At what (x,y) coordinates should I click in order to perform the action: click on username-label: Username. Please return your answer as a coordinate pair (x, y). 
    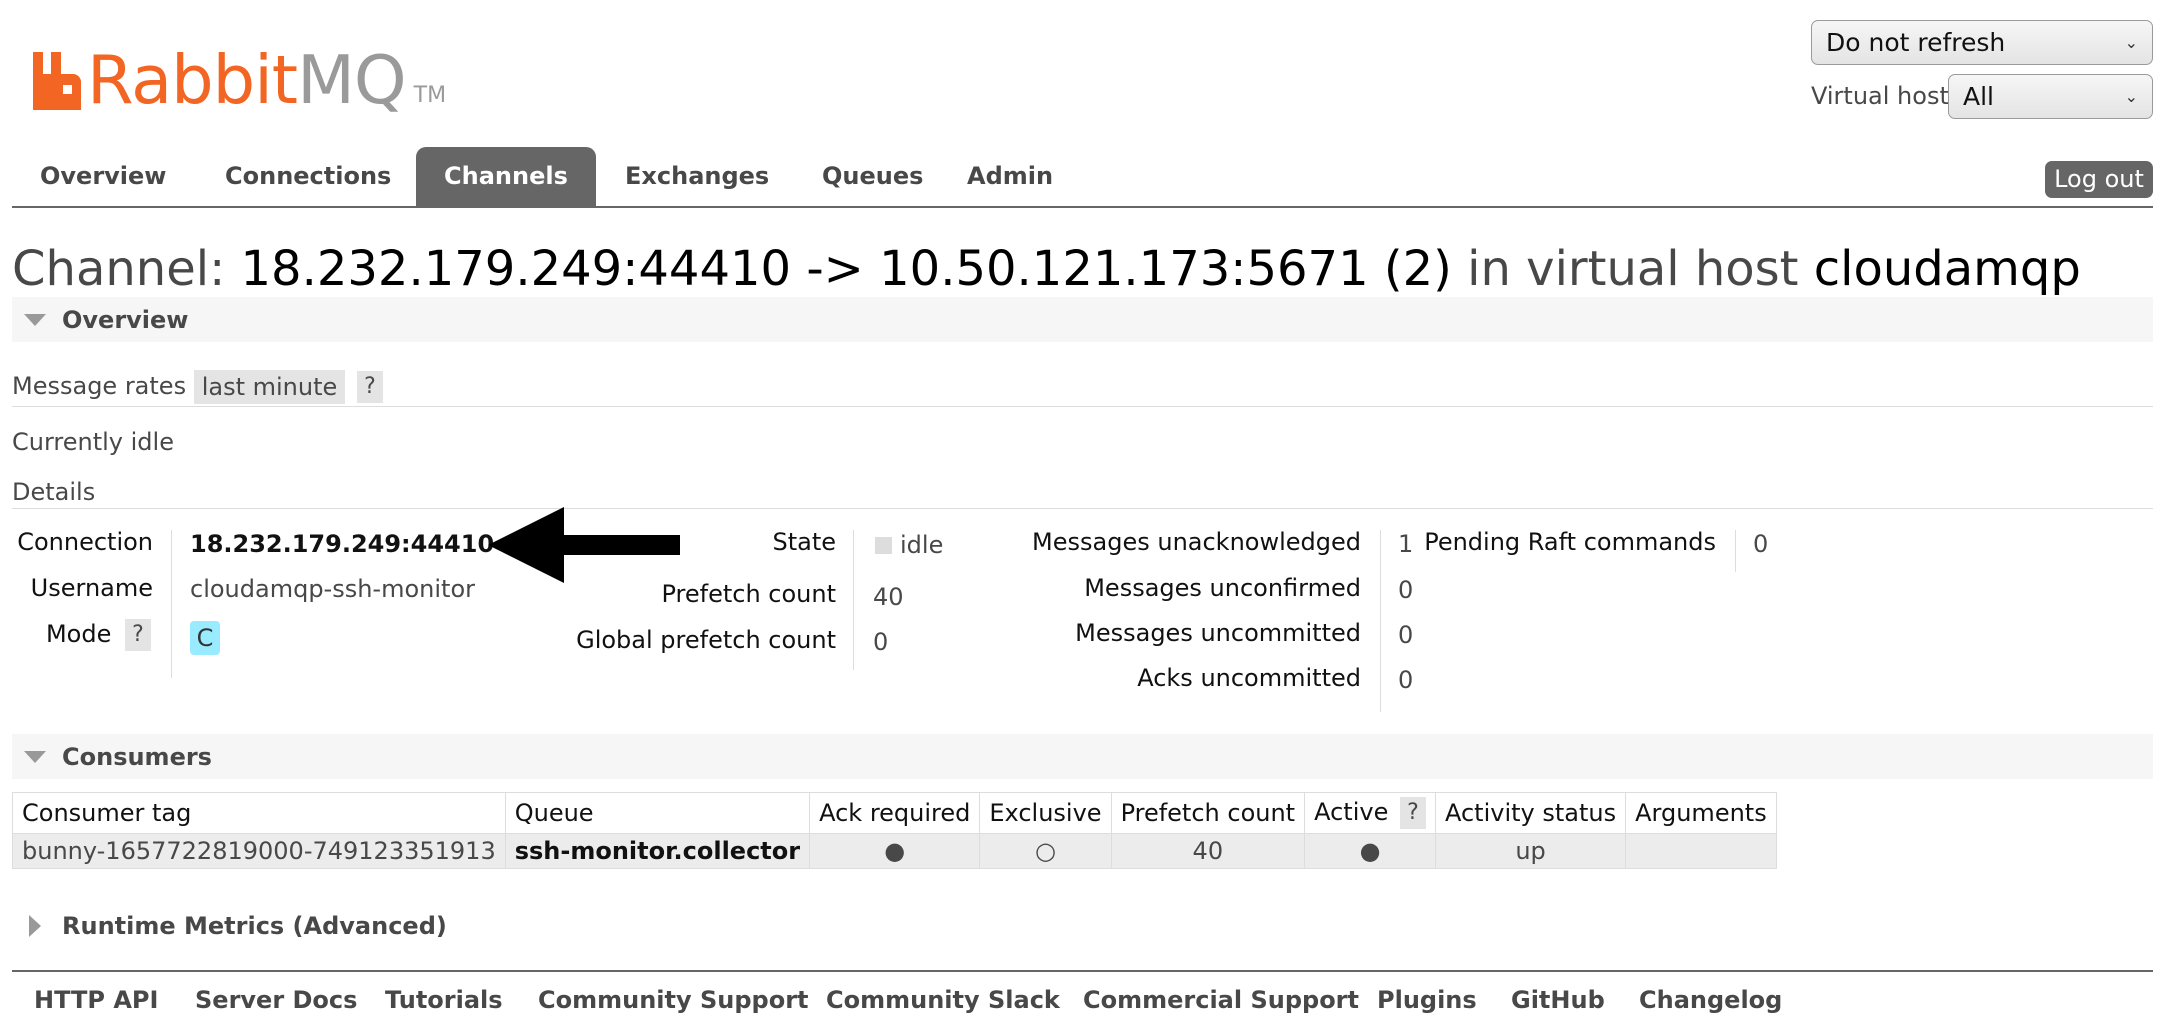
    Looking at the image, I should click on (91, 588).